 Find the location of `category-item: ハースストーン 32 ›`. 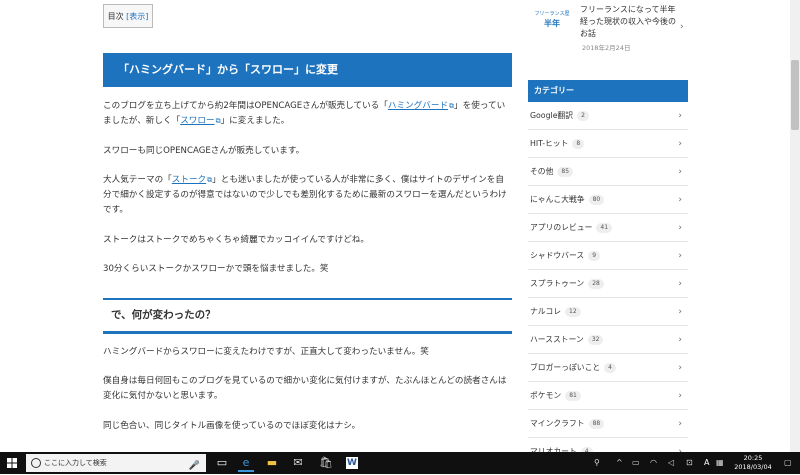

category-item: ハースストーン 32 › is located at coordinates (608, 340).